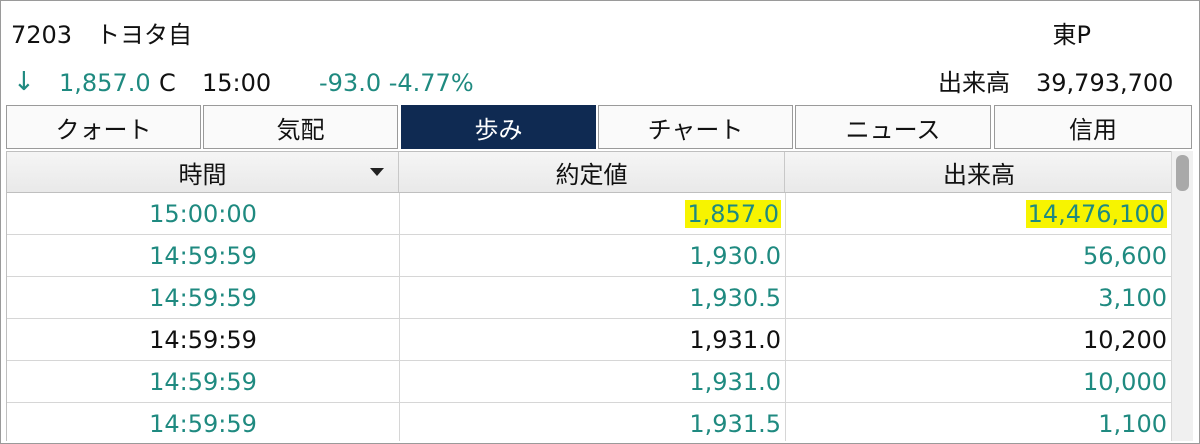  I want to click on price-change: -93.0 -4.77%, so click(396, 83).